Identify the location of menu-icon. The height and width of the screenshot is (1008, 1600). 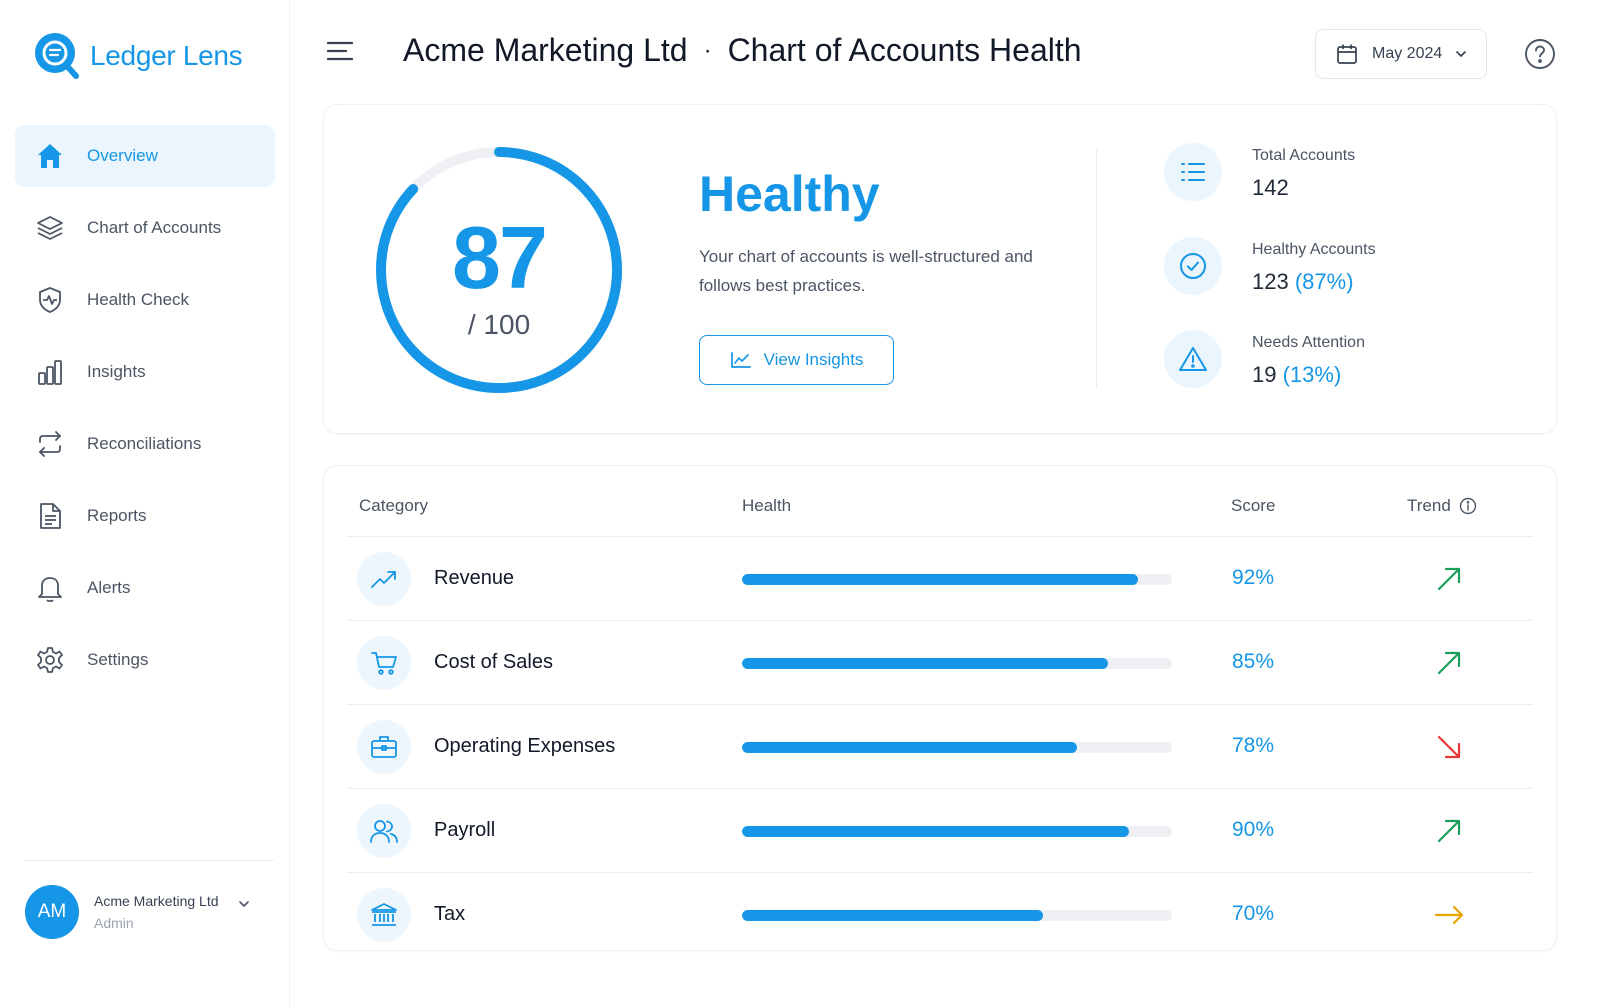
(340, 51).